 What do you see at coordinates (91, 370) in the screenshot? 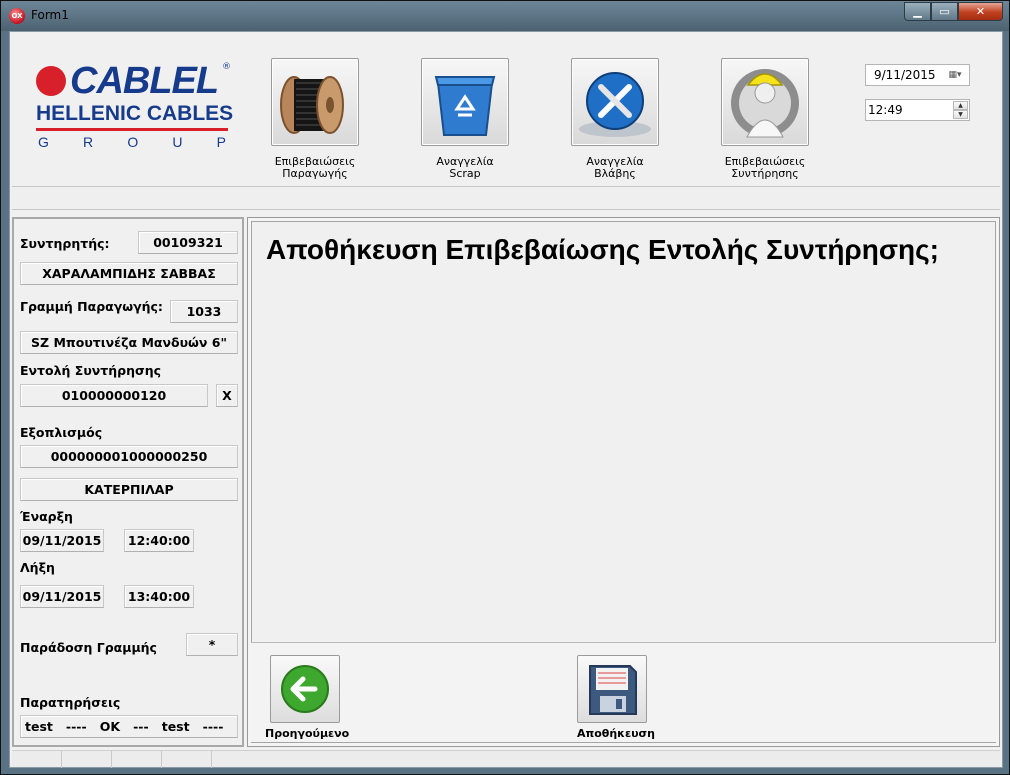
I see `maintenance-order-label: Εντολή Συντήρησης` at bounding box center [91, 370].